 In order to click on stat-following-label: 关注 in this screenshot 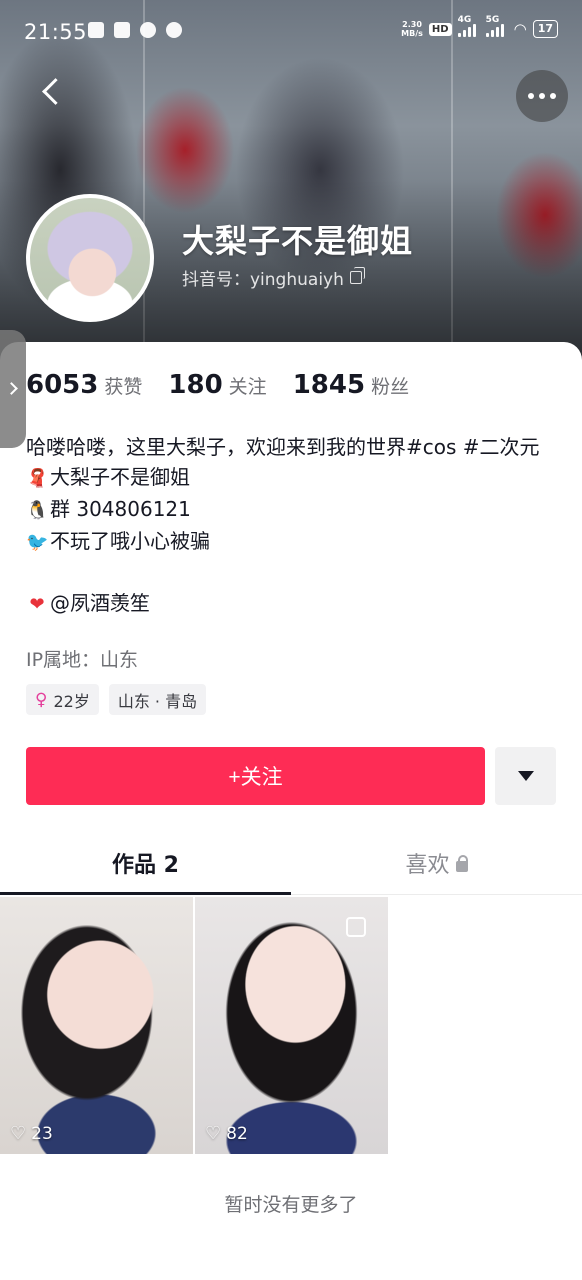, I will do `click(247, 387)`.